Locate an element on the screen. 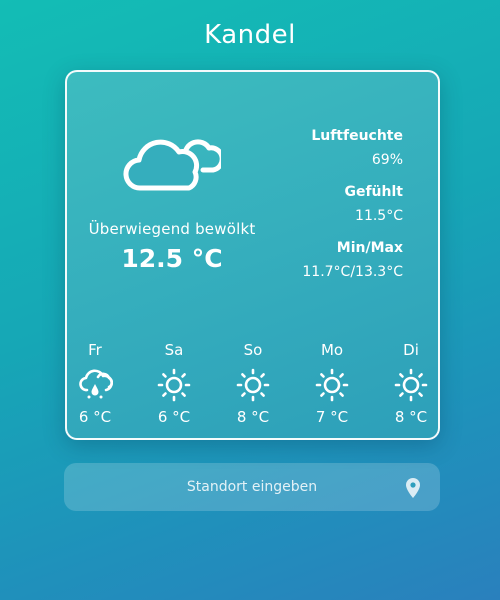  forecast-day-name: So is located at coordinates (253, 350).